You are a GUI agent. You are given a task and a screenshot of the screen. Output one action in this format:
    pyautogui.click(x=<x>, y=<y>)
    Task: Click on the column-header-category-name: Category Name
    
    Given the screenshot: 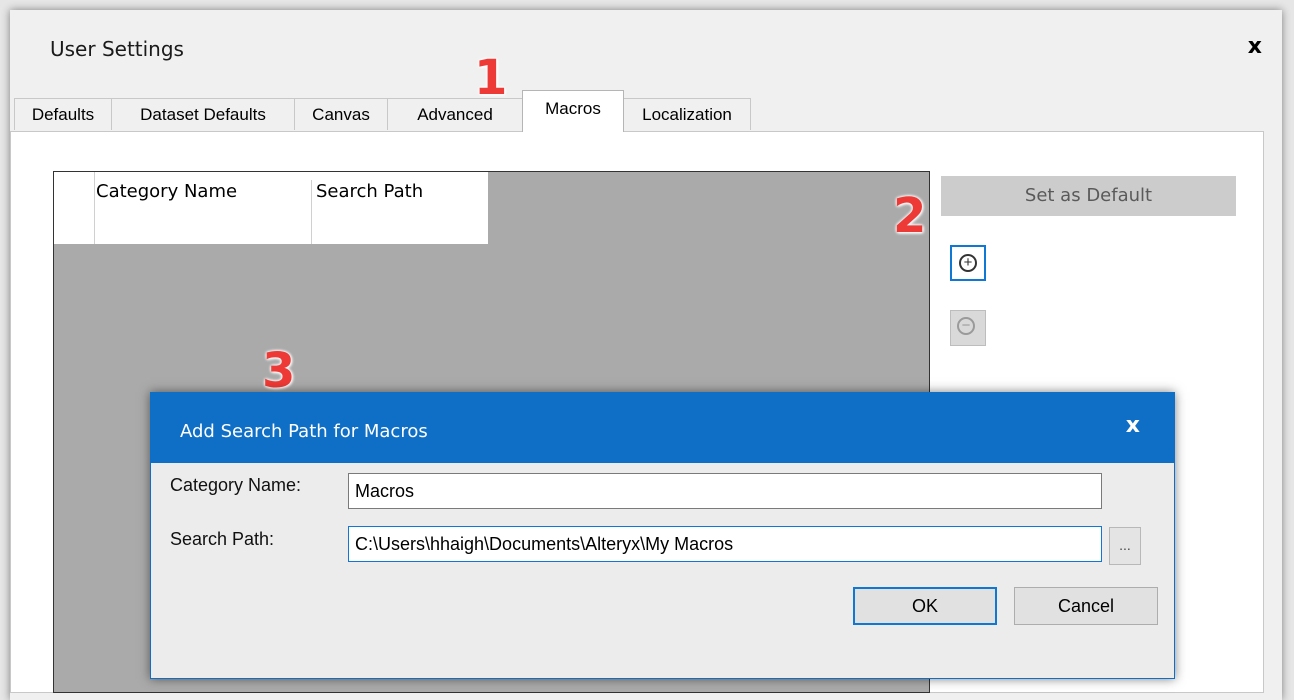 What is the action you would take?
    pyautogui.click(x=204, y=212)
    